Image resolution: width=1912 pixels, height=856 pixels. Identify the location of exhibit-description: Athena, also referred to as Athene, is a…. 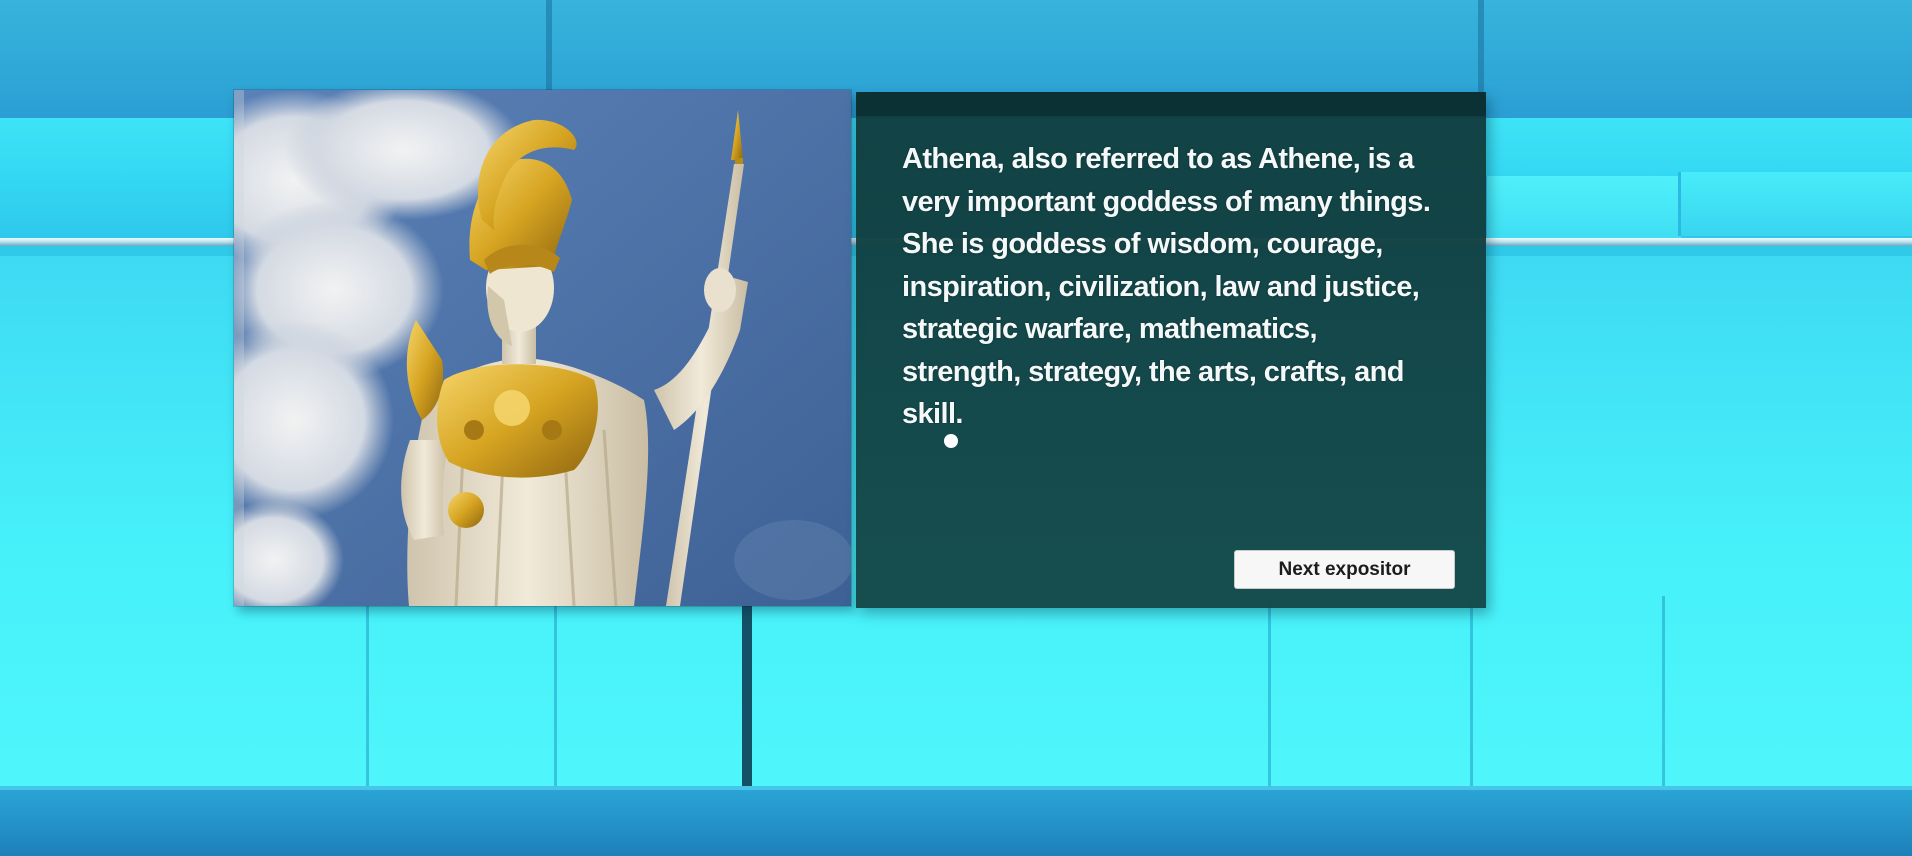
(1166, 286).